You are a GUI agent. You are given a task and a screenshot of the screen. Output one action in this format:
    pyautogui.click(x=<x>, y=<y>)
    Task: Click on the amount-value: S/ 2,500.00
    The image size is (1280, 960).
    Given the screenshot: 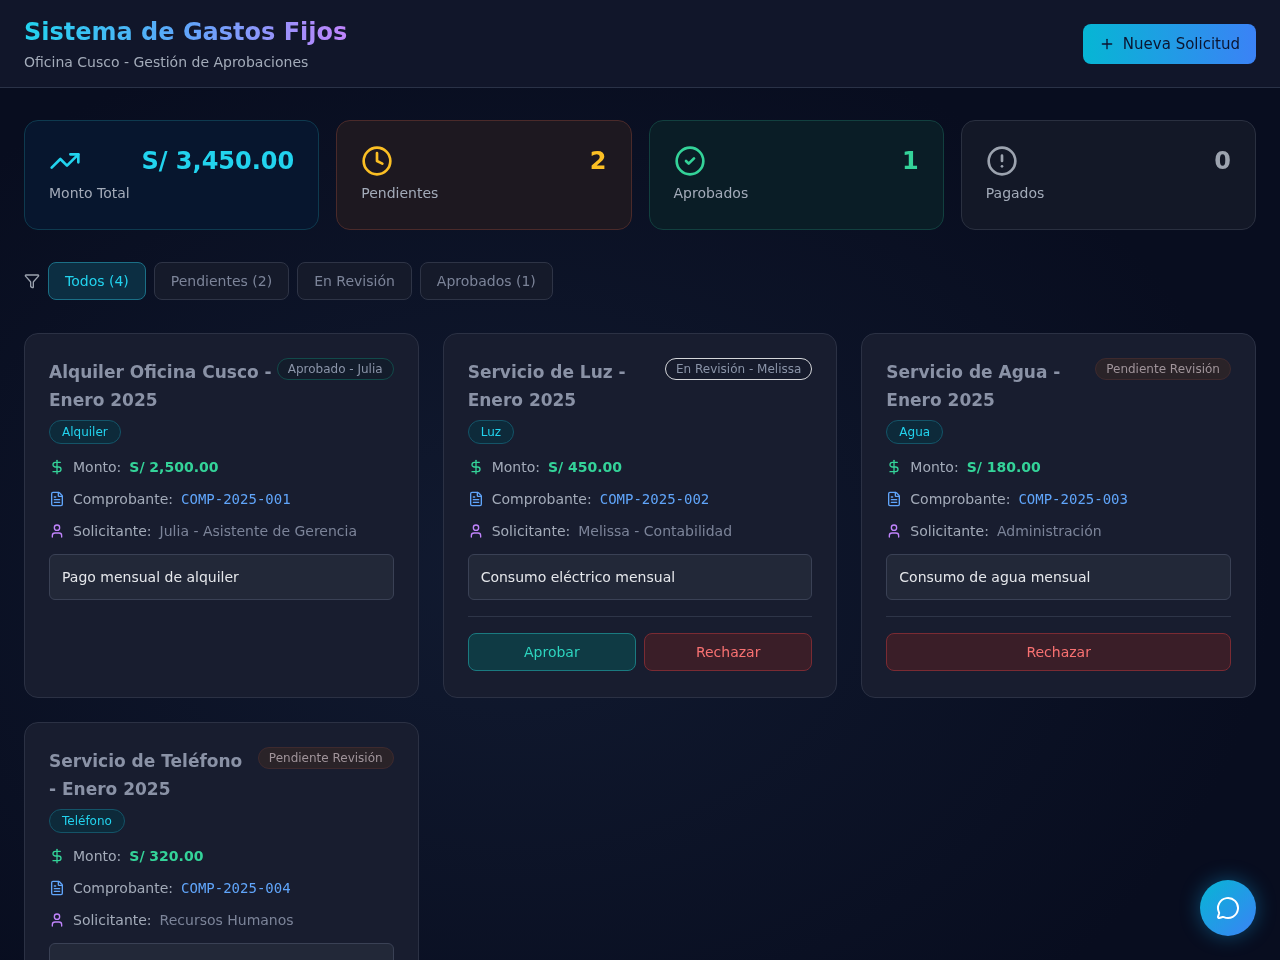 What is the action you would take?
    pyautogui.click(x=174, y=467)
    